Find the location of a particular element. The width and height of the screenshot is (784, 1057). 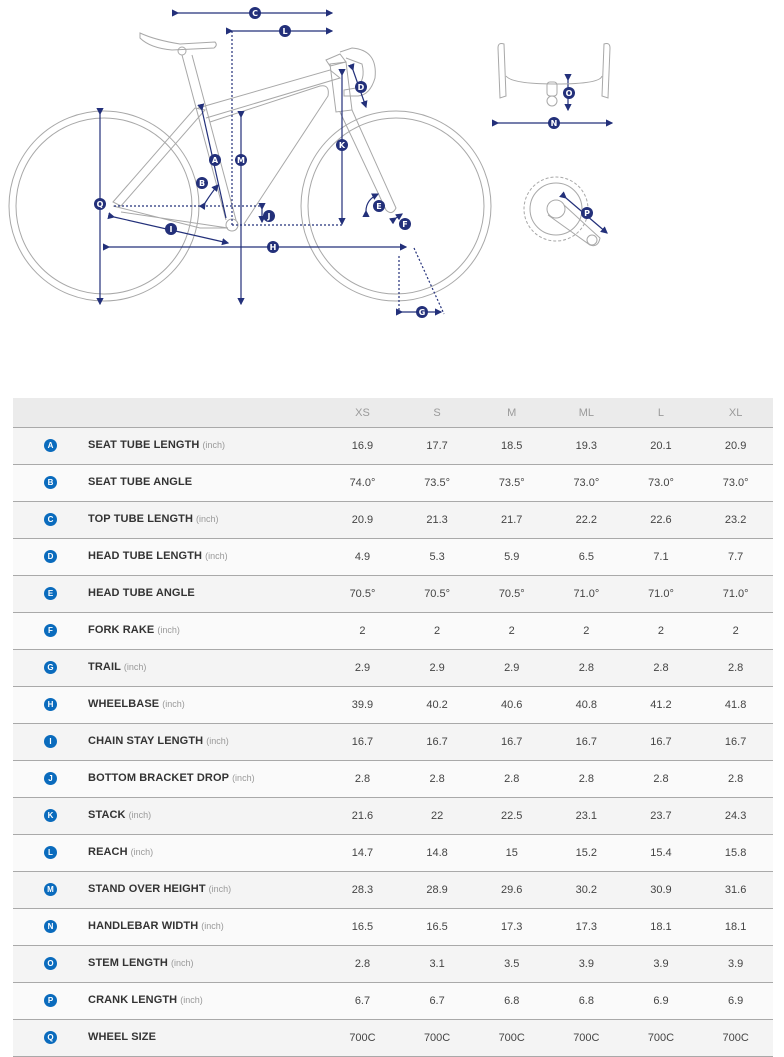

measurement-value: 18.1 is located at coordinates (661, 927).